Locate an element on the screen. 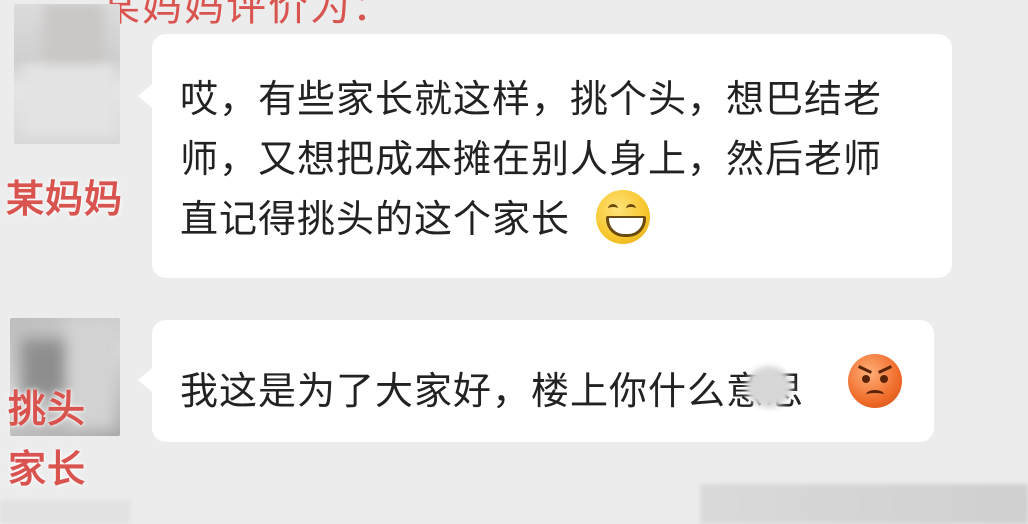  sender-name-label: 某妈妈 is located at coordinates (65, 199).